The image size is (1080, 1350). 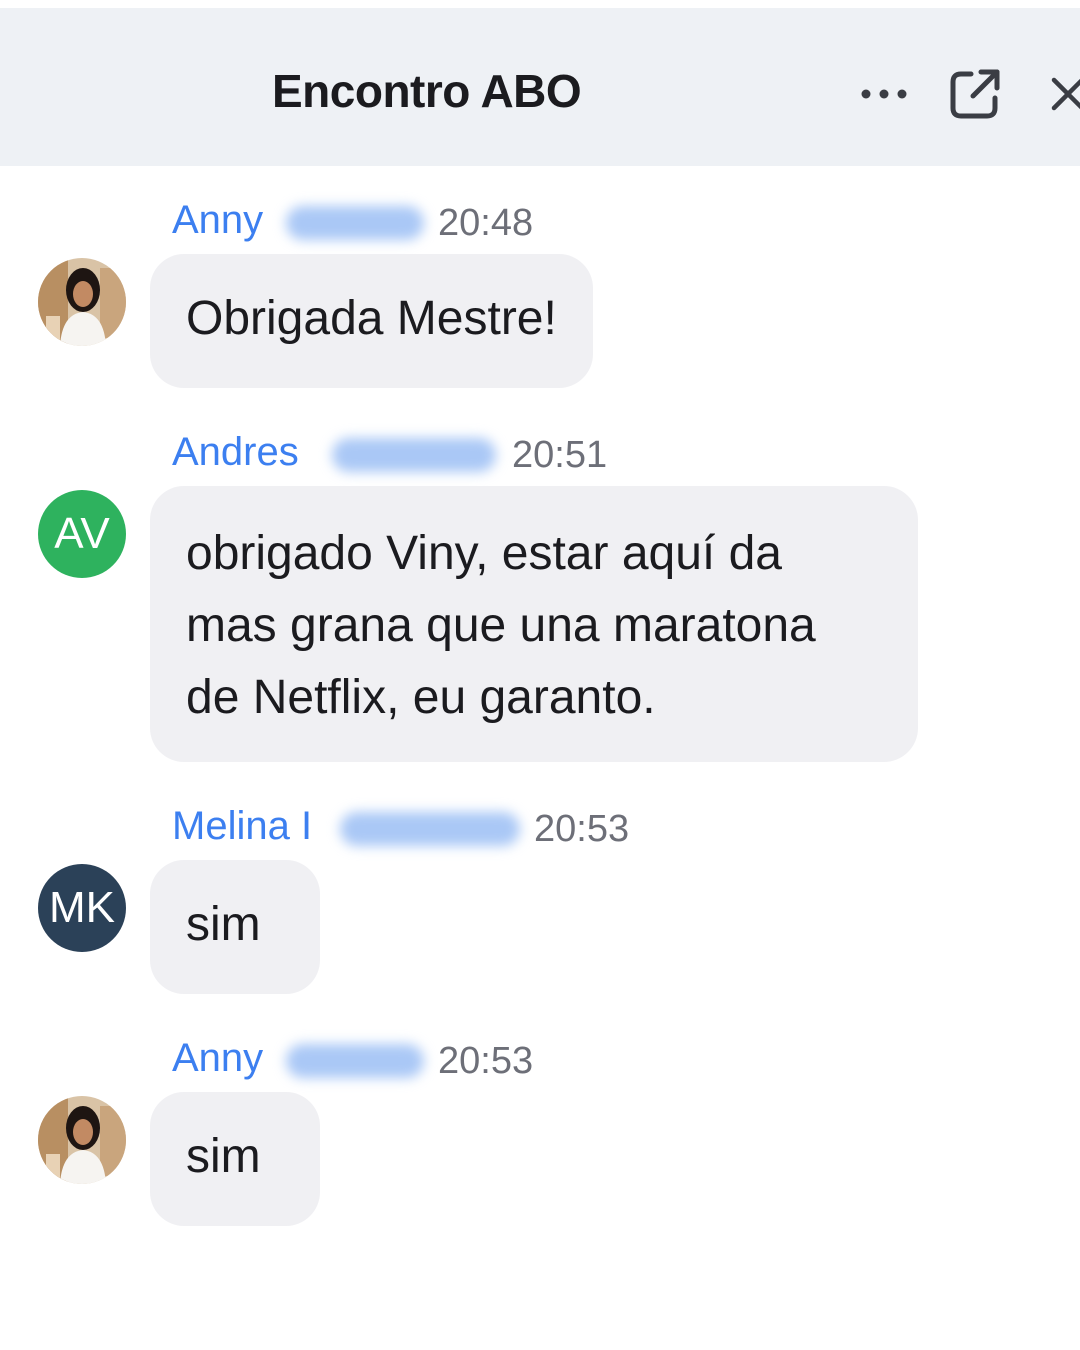 I want to click on pop-out-button, so click(x=975, y=94).